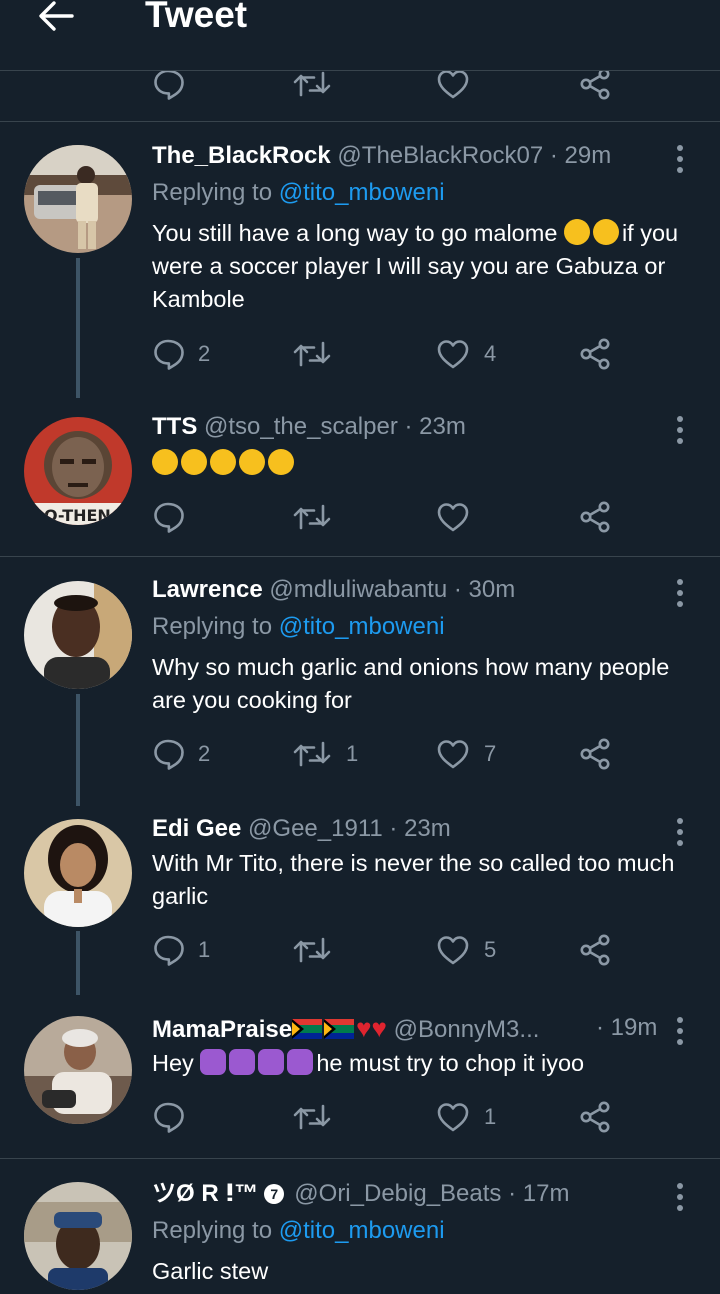  I want to click on avatar: O-THEN, so click(78, 471).